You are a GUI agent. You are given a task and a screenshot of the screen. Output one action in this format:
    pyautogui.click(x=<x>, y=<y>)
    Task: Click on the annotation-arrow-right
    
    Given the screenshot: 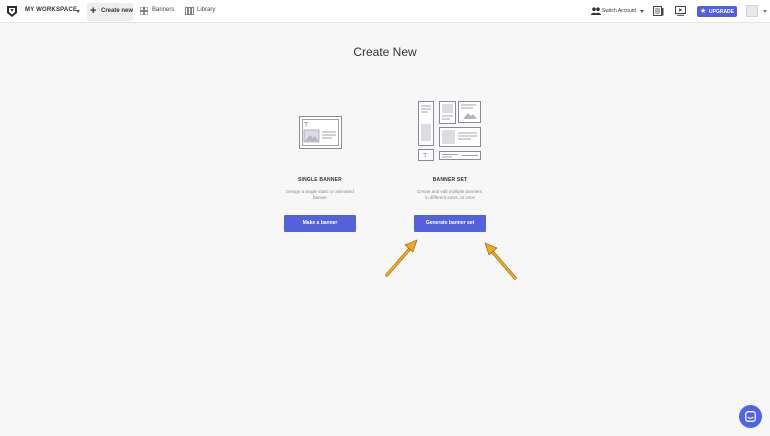 What is the action you would take?
    pyautogui.click(x=500, y=261)
    